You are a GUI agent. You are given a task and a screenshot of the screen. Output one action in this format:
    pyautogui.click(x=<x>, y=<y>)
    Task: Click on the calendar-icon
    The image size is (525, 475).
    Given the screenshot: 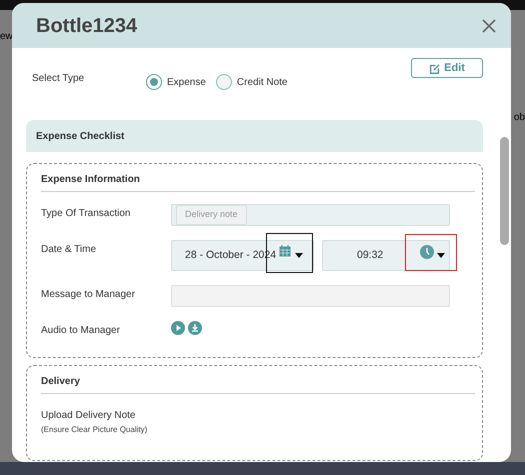 What is the action you would take?
    pyautogui.click(x=285, y=250)
    